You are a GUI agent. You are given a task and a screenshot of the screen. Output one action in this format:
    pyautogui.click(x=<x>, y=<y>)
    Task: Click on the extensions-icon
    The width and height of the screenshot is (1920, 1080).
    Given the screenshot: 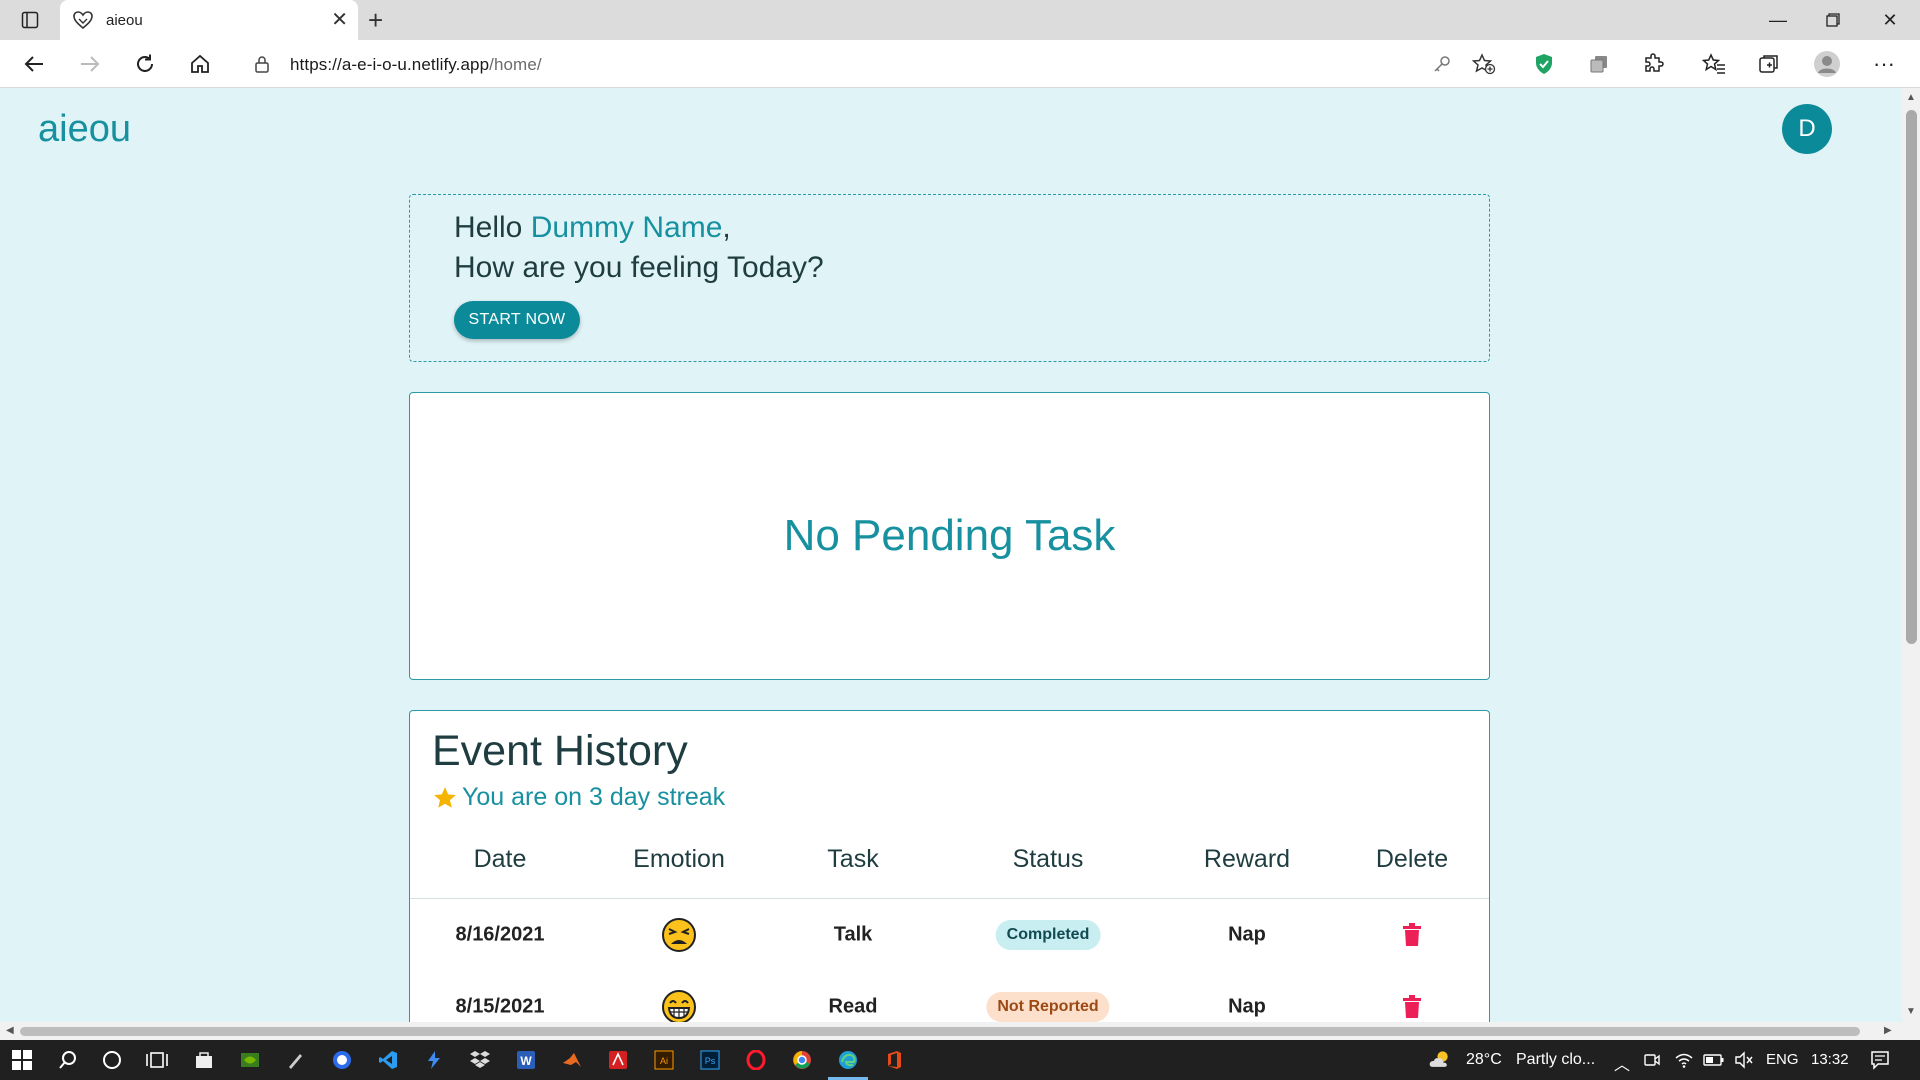 What is the action you would take?
    pyautogui.click(x=1654, y=64)
    